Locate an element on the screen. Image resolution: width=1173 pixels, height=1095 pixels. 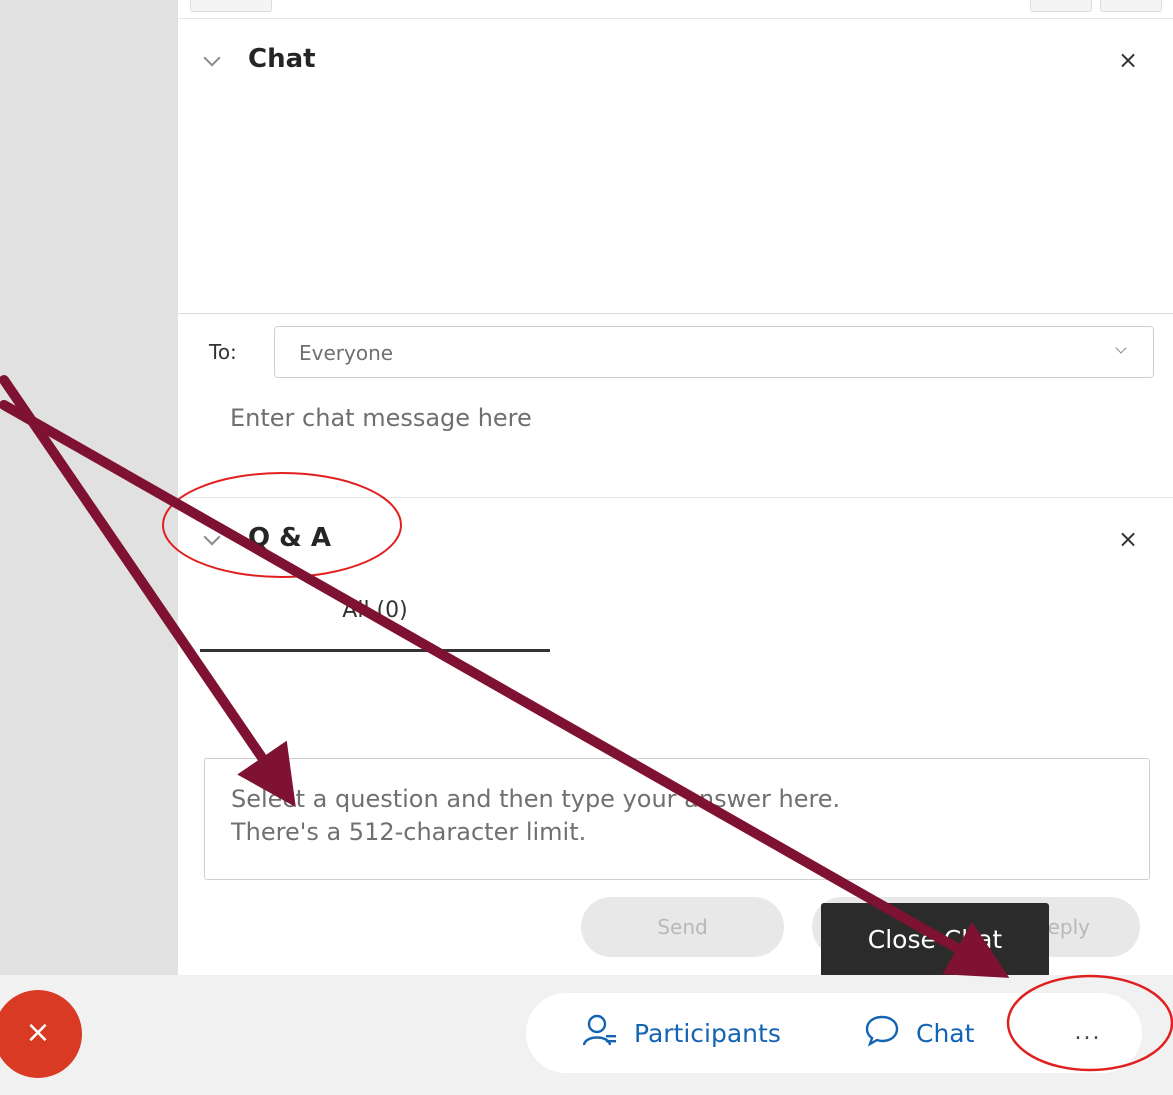
chat-divider is located at coordinates (675, 313).